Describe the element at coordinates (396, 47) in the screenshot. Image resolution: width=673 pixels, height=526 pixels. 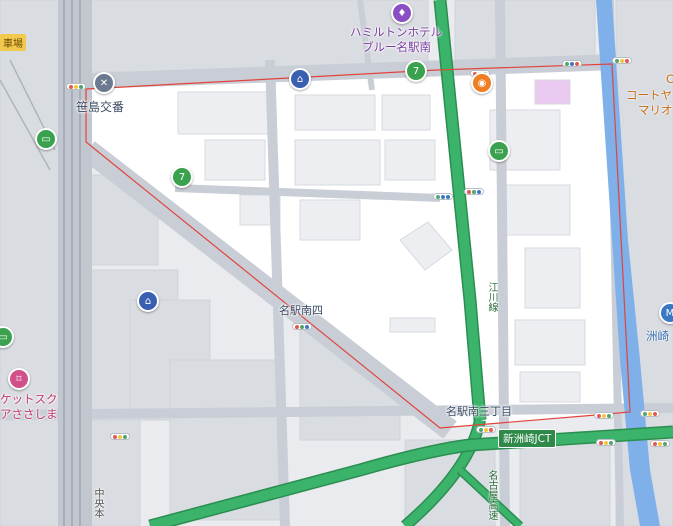
I see `hotel-name-line2: ブルー名駅南` at that location.